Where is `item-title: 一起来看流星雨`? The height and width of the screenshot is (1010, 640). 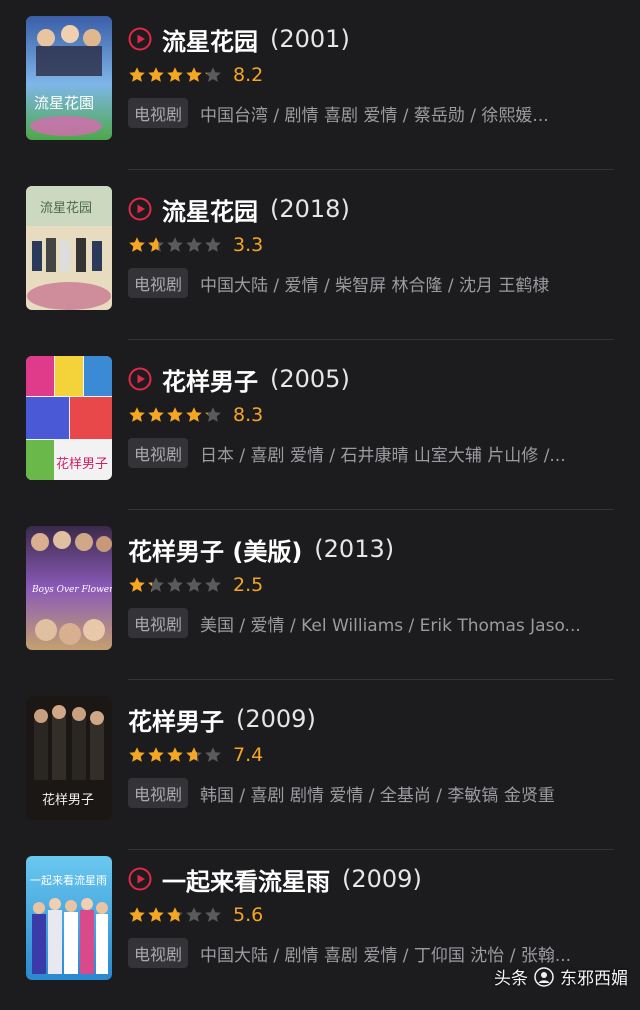
item-title: 一起来看流星雨 is located at coordinates (246, 879).